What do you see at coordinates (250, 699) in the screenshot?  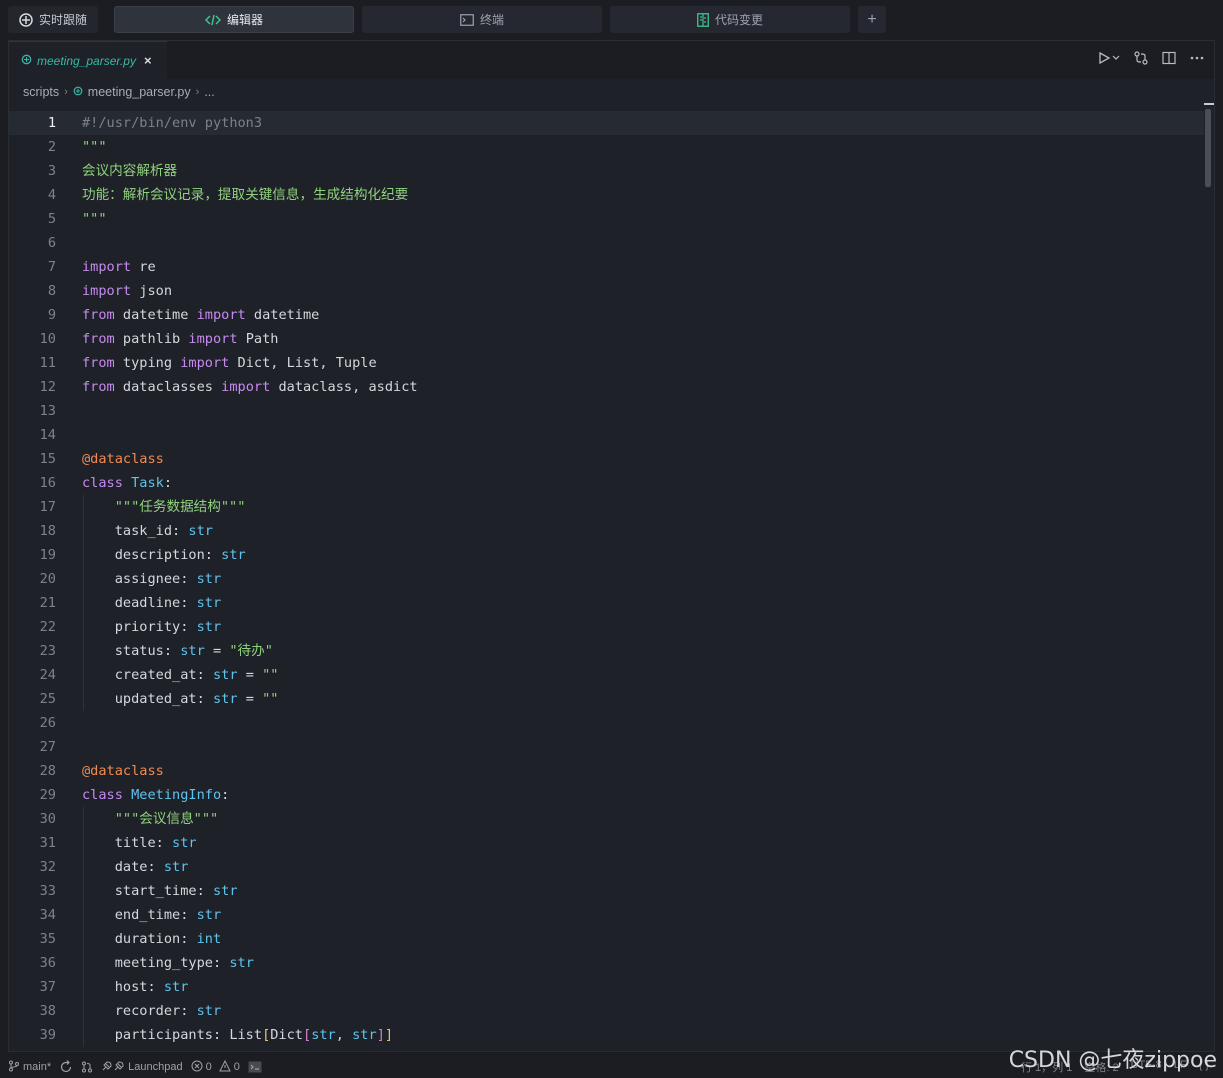 I see `token: =` at bounding box center [250, 699].